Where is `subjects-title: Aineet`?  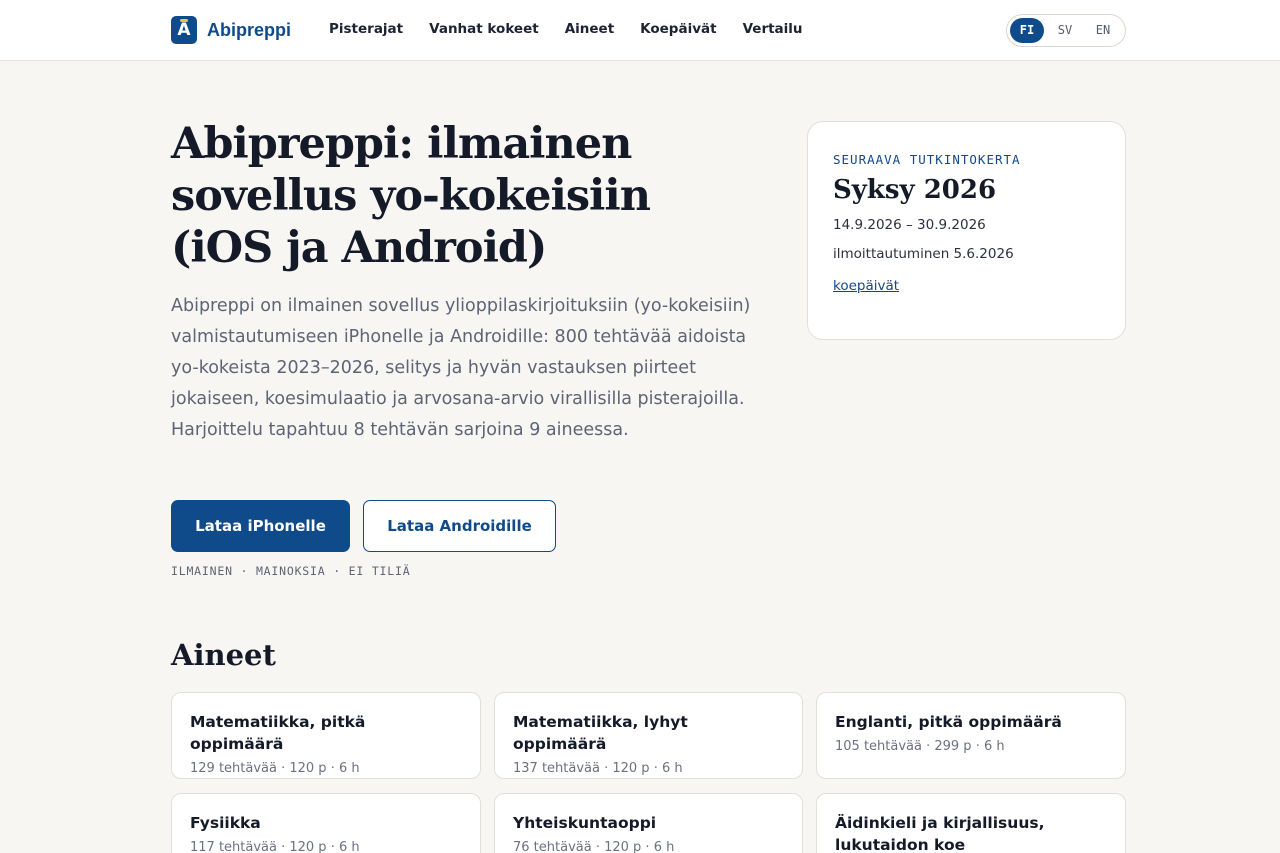
subjects-title: Aineet is located at coordinates (223, 655).